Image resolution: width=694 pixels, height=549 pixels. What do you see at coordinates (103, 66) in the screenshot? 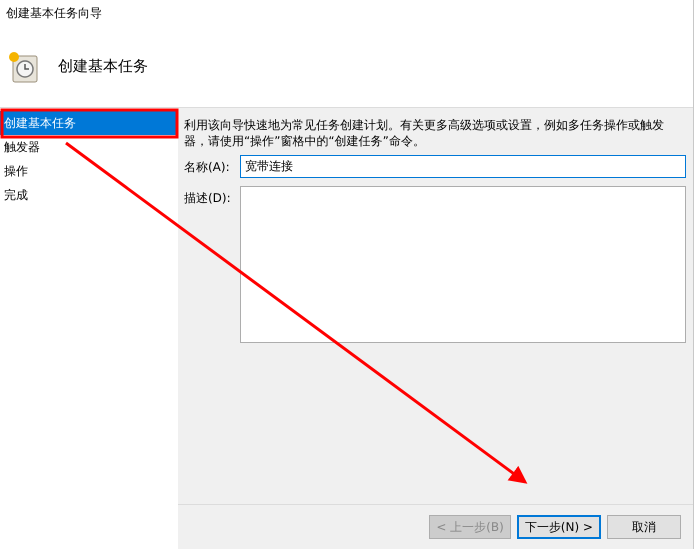
I see `wizard-title: 创建基本任务` at bounding box center [103, 66].